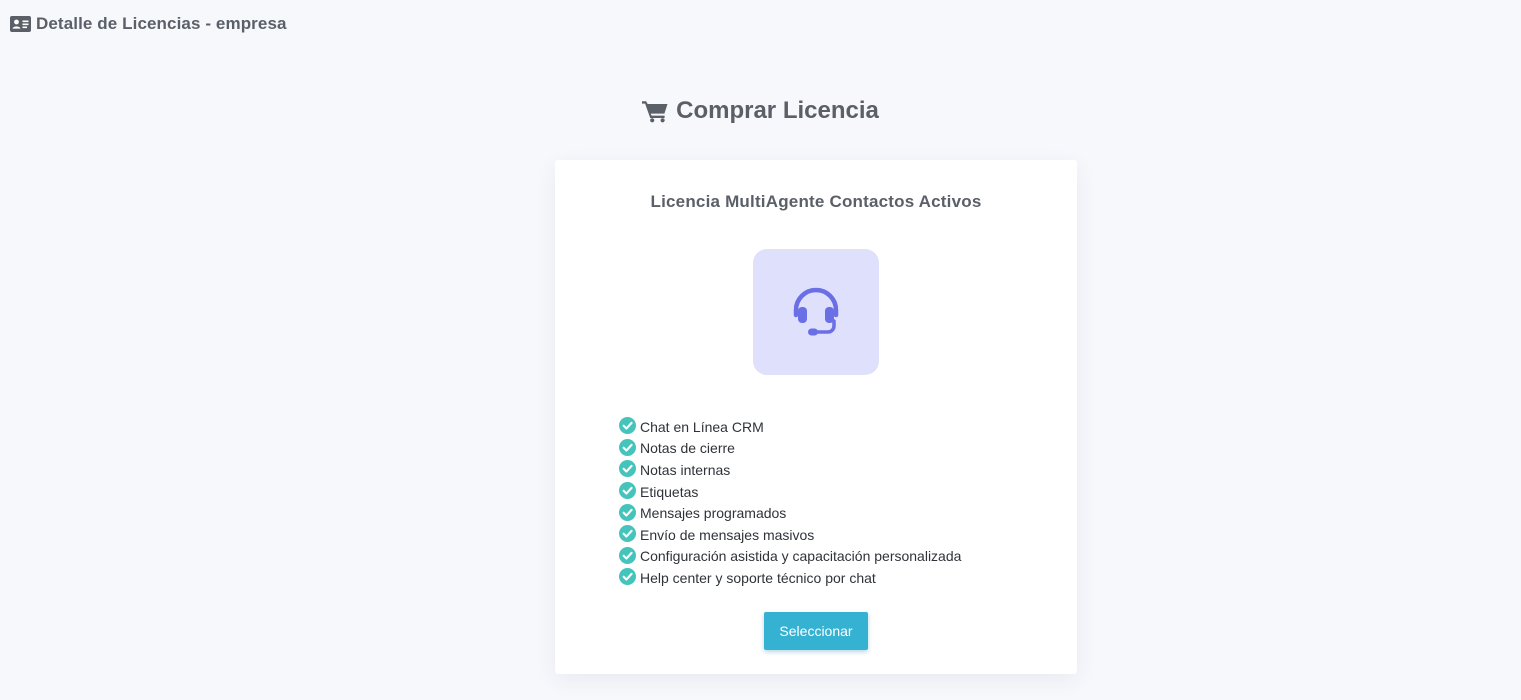 The image size is (1521, 700). Describe the element at coordinates (702, 426) in the screenshot. I see `feature-label: Chat en Línea CRM` at that location.